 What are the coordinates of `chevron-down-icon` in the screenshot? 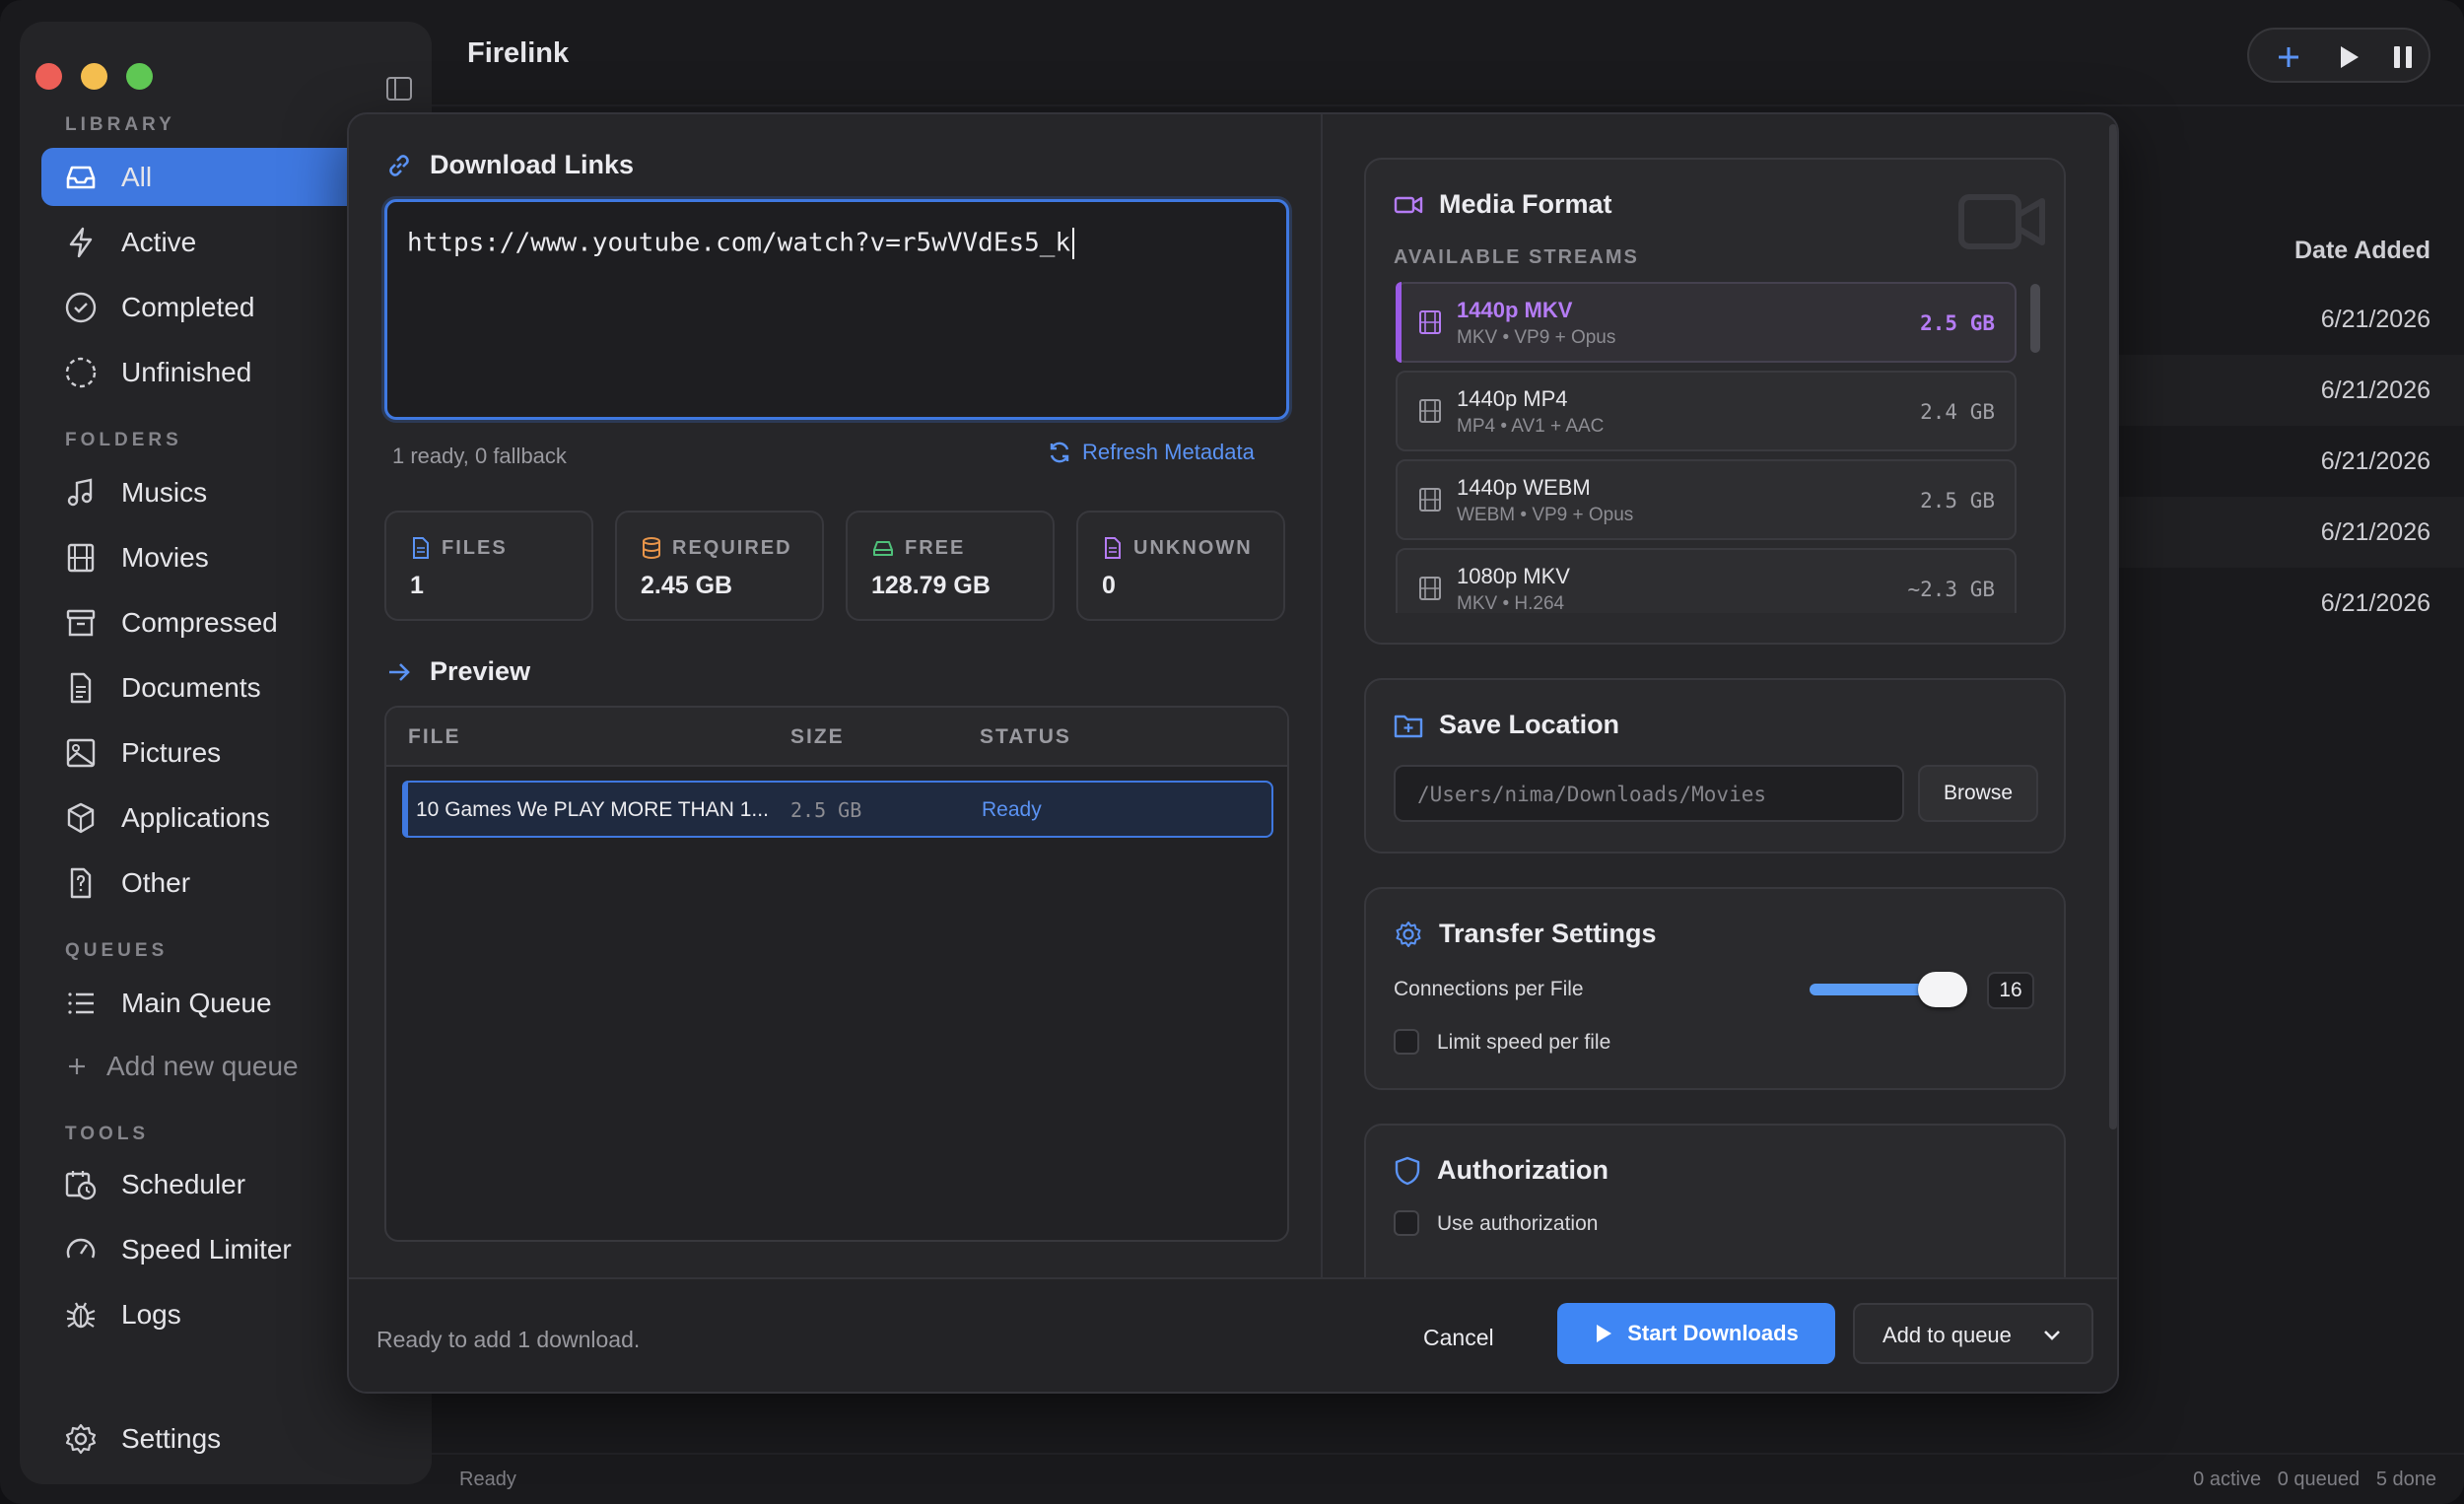 It's located at (2052, 1335).